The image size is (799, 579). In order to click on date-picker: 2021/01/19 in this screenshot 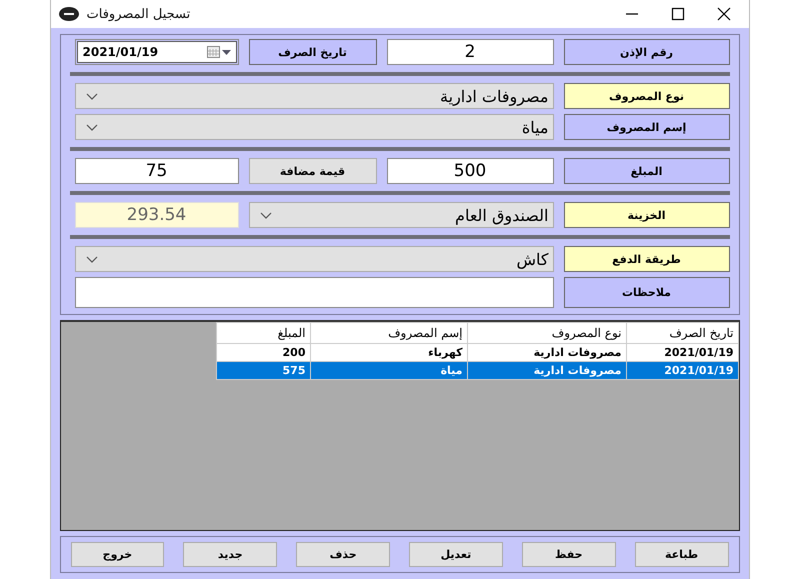, I will do `click(156, 52)`.